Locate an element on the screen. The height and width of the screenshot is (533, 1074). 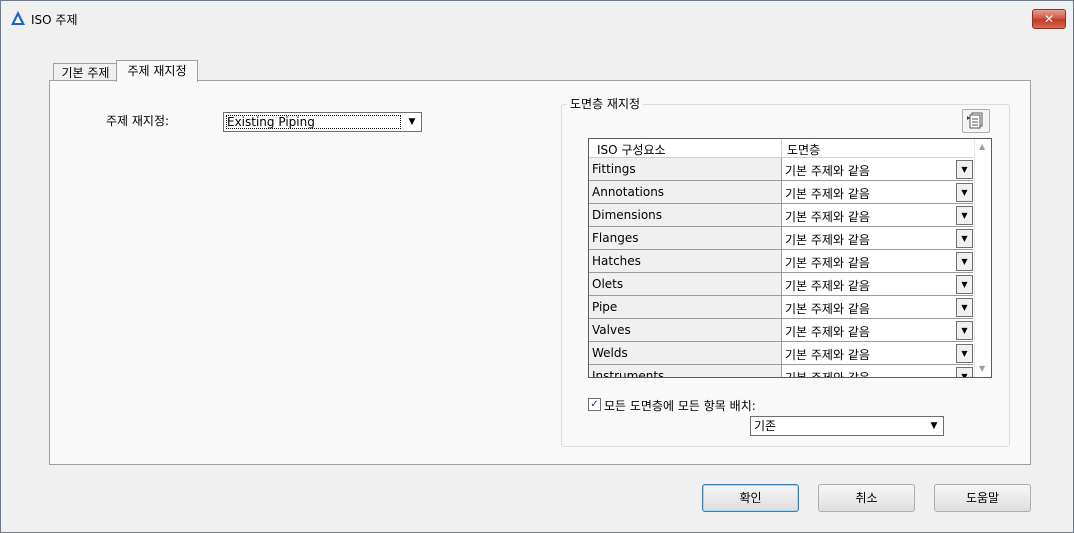
scroll-down-icon: ▼ is located at coordinates (982, 368).